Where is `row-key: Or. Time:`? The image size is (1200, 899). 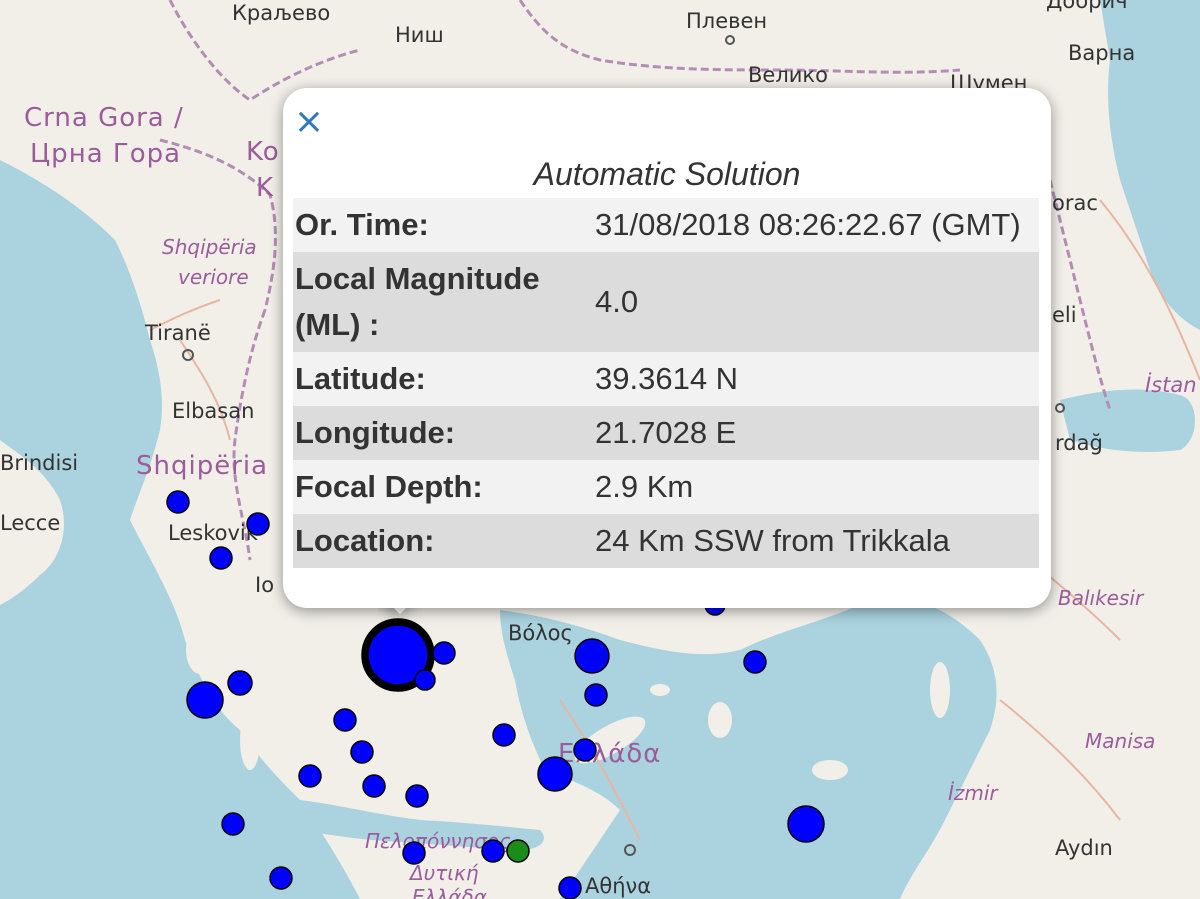 row-key: Or. Time: is located at coordinates (362, 224).